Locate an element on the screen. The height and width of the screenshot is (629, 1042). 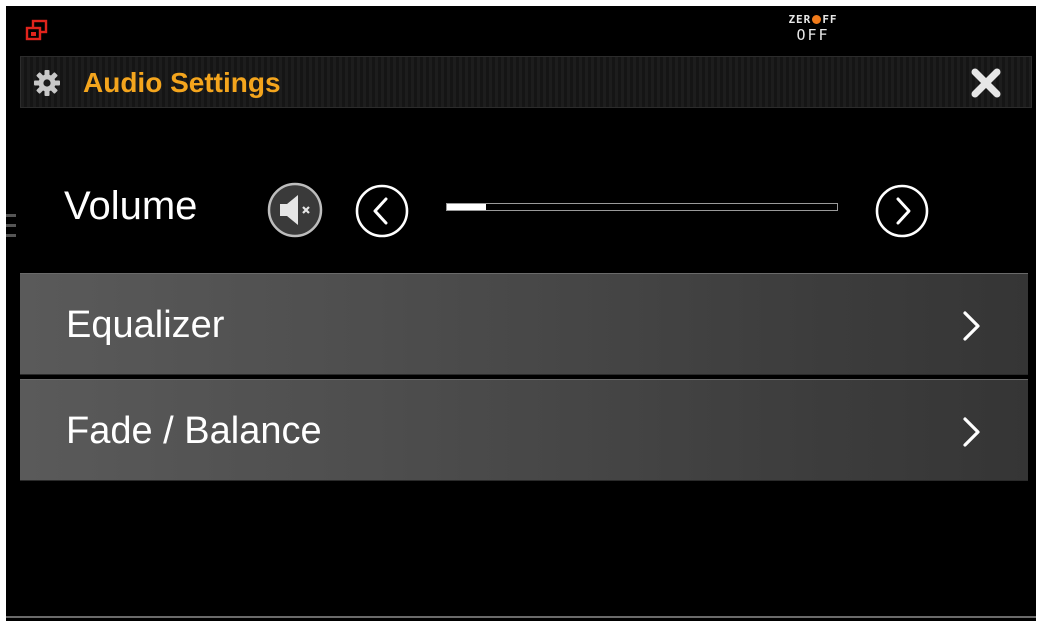
zero-off-dot-icon is located at coordinates (817, 19).